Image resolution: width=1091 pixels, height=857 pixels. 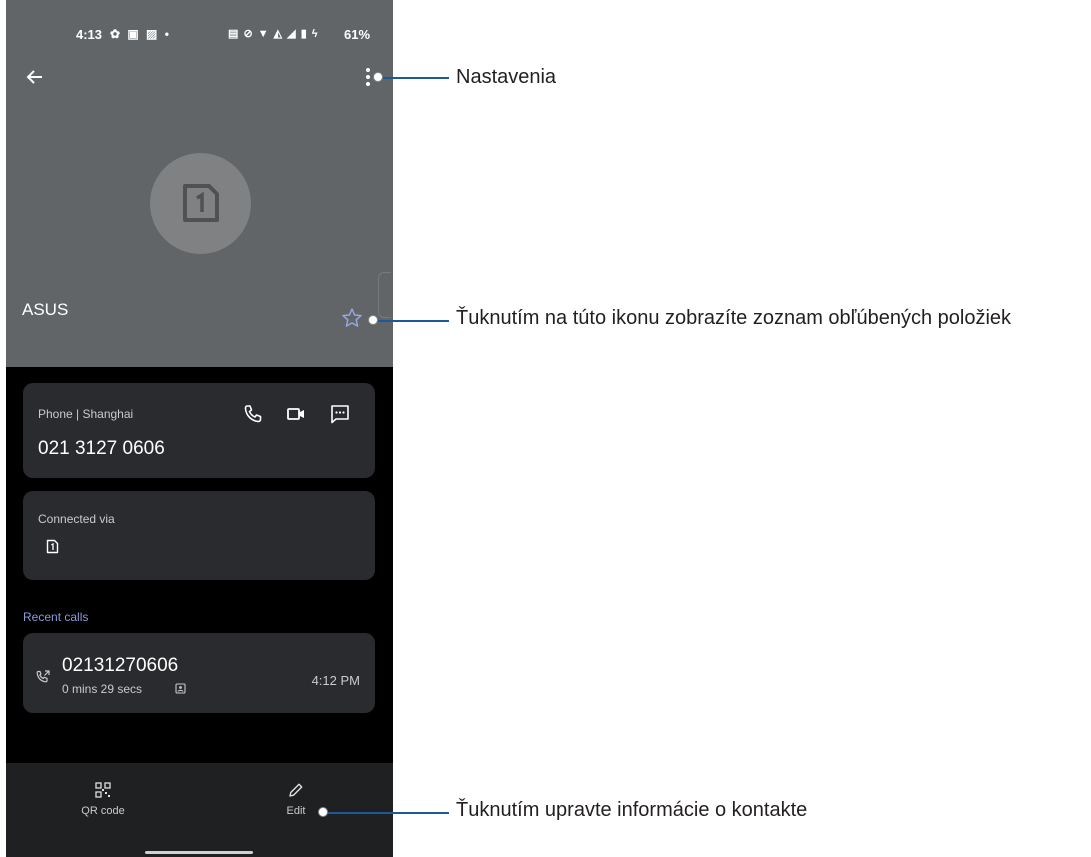 I want to click on phone-number: 021 3127 0606, so click(x=101, y=449).